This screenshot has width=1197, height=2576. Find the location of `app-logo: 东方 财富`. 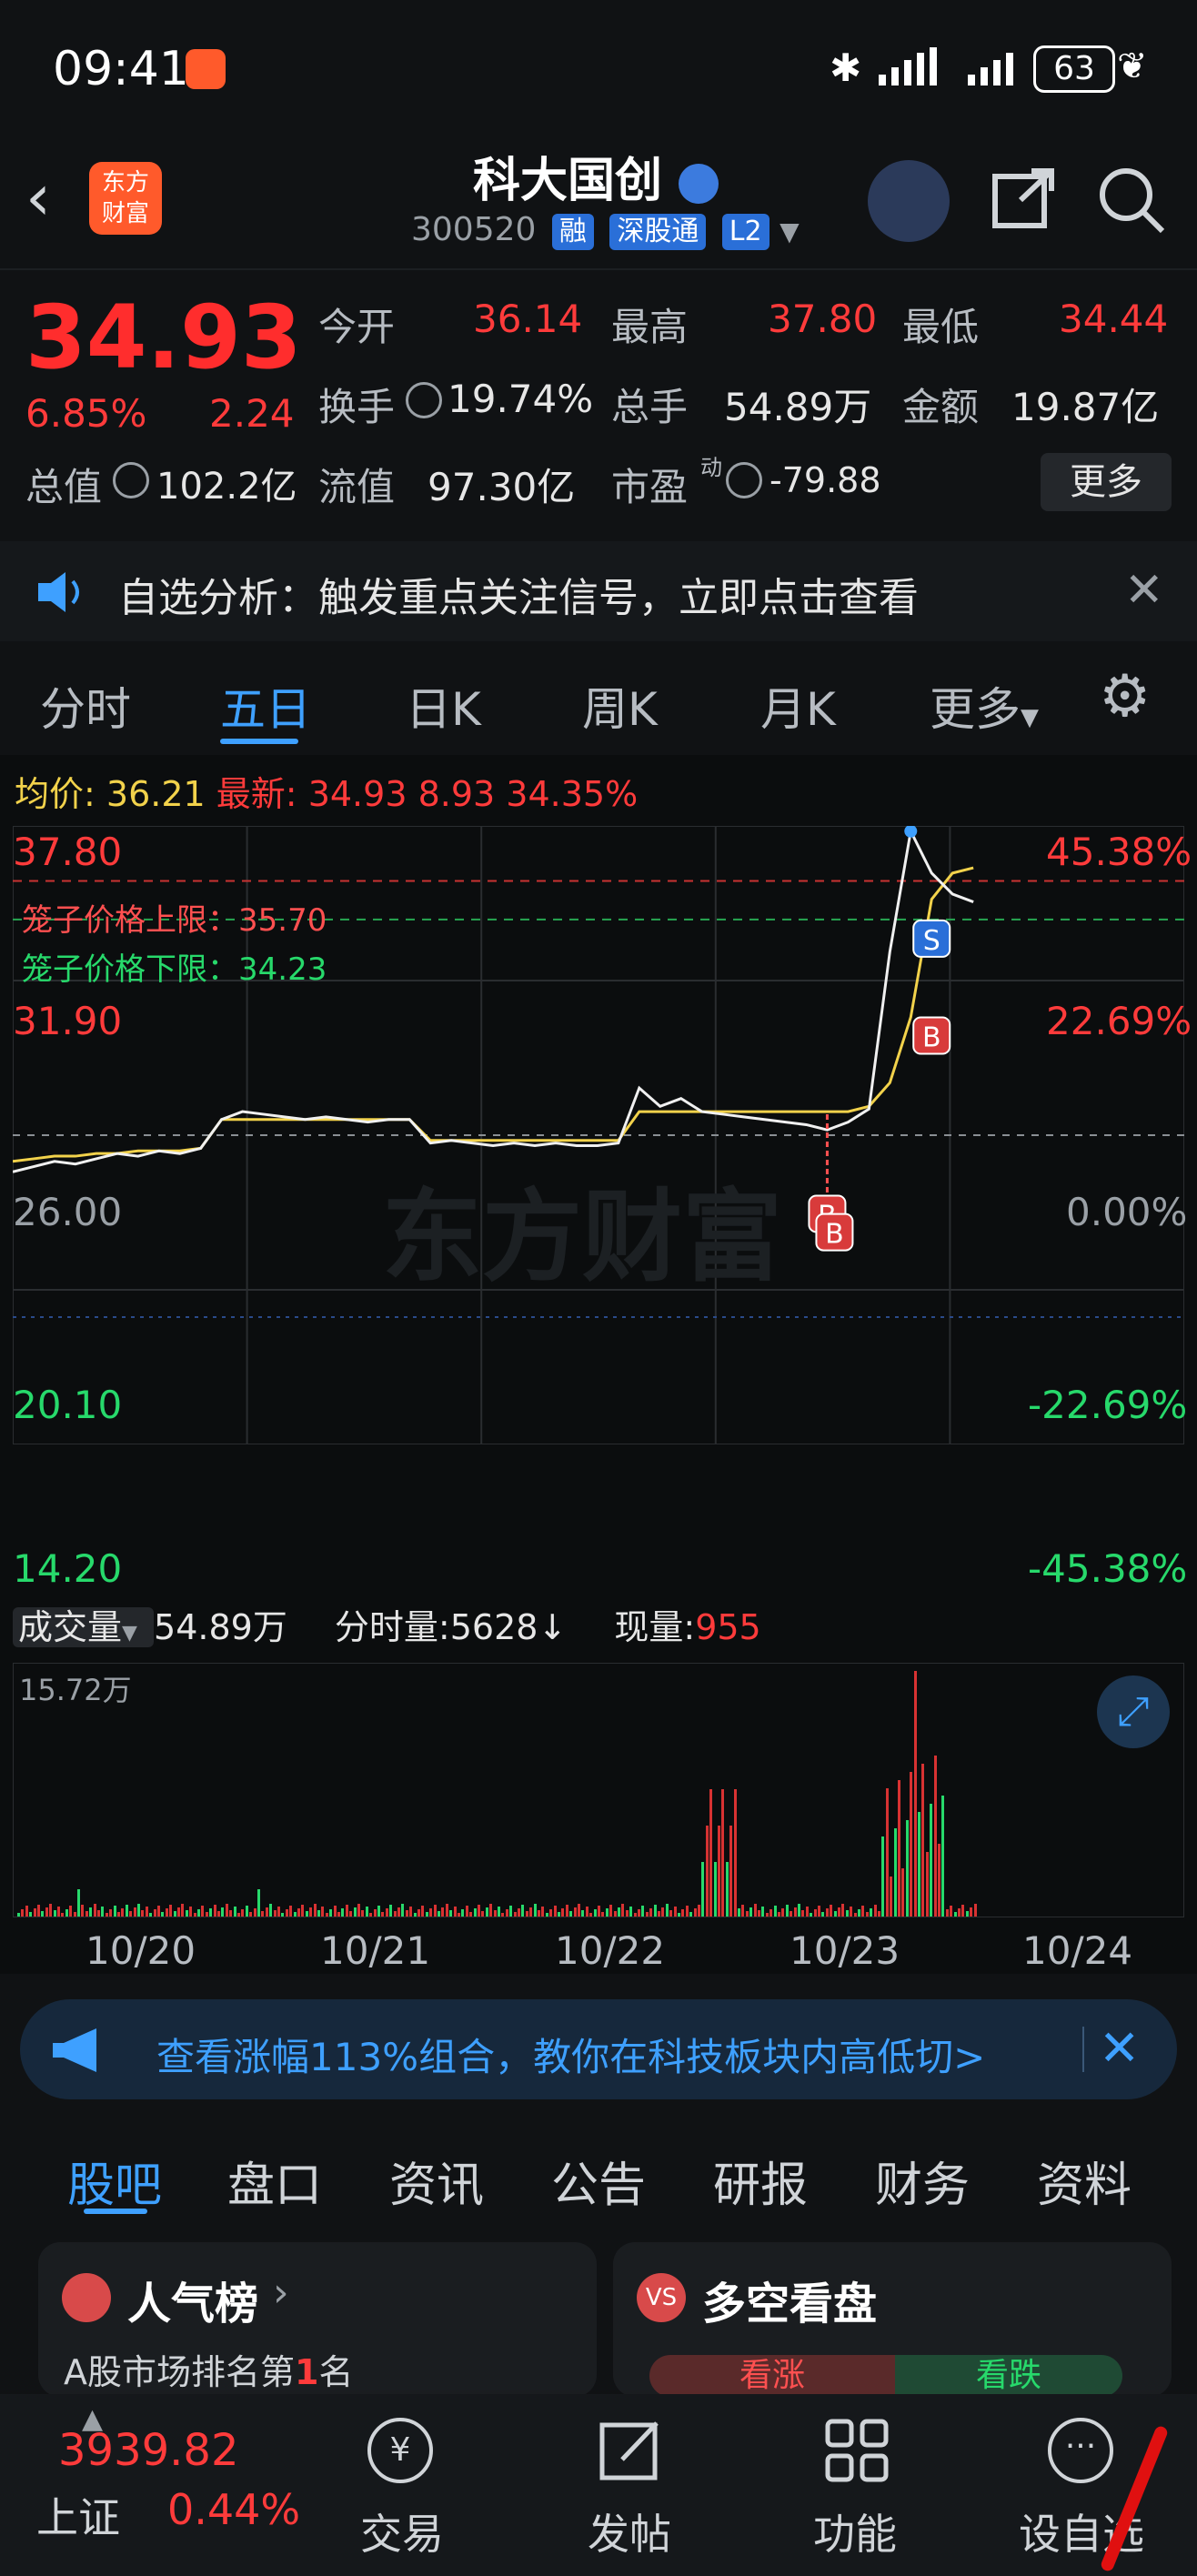

app-logo: 东方 财富 is located at coordinates (125, 198).